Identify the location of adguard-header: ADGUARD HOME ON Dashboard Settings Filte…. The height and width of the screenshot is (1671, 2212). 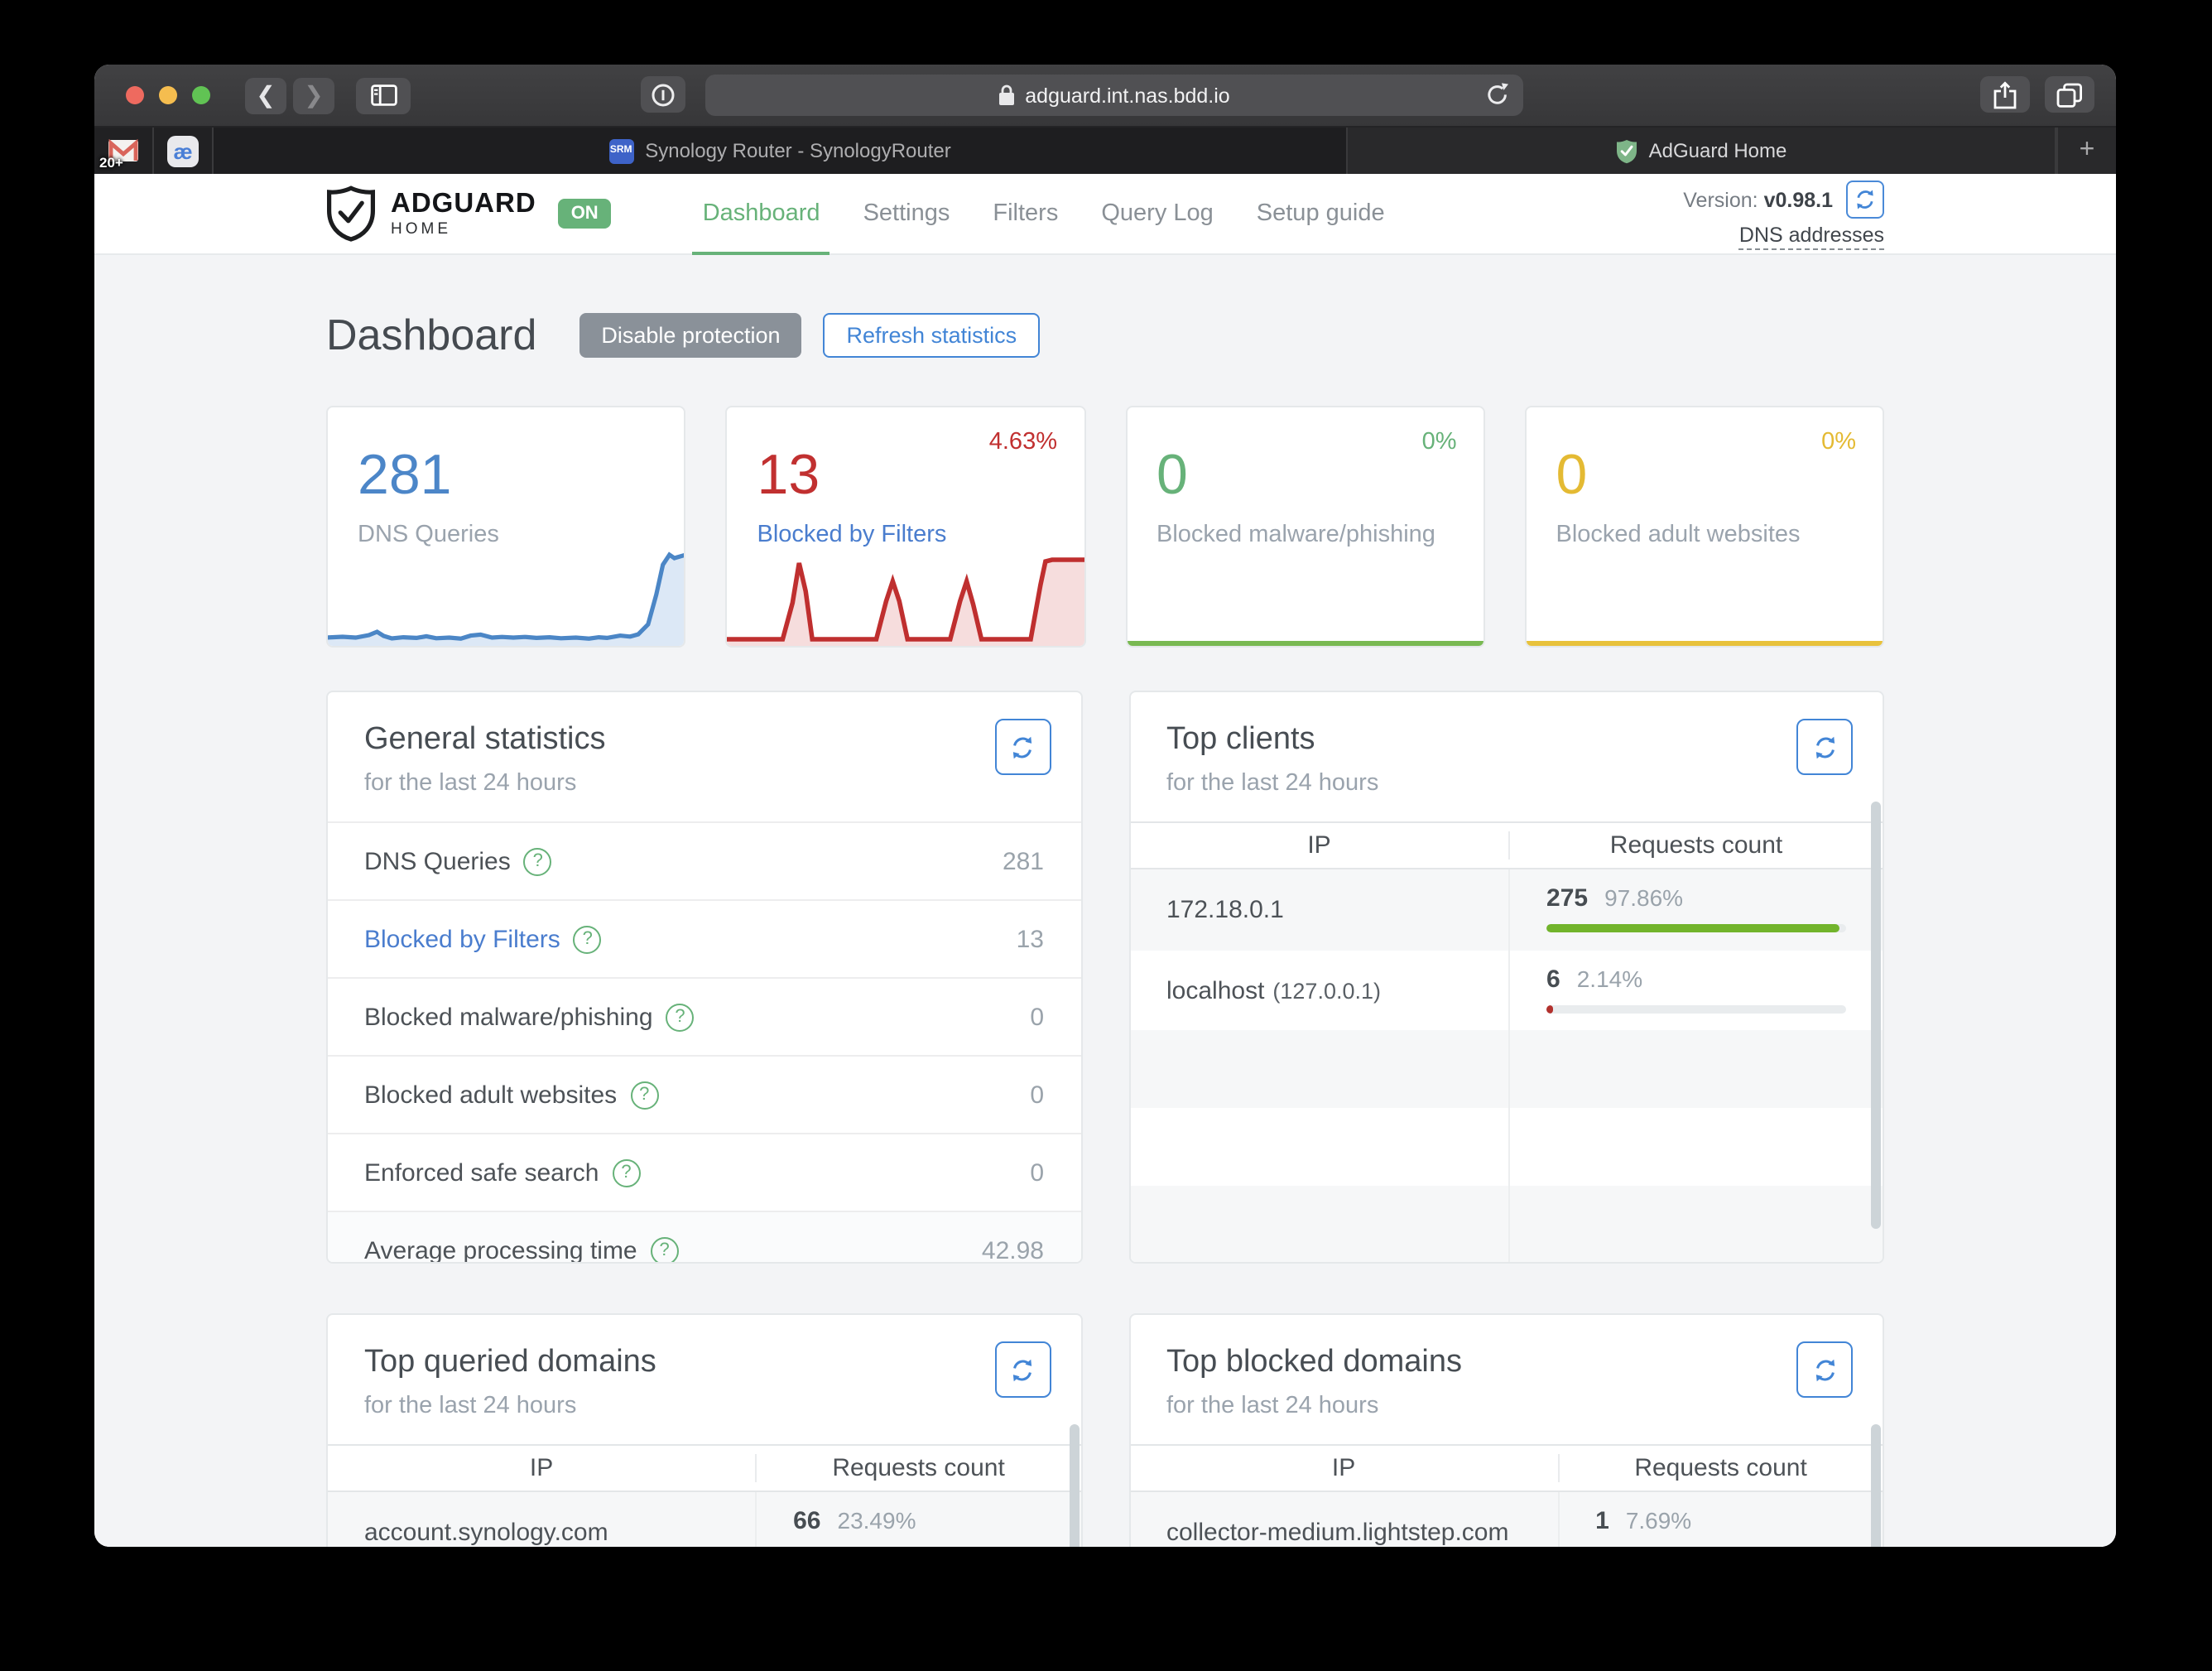
(1105, 214).